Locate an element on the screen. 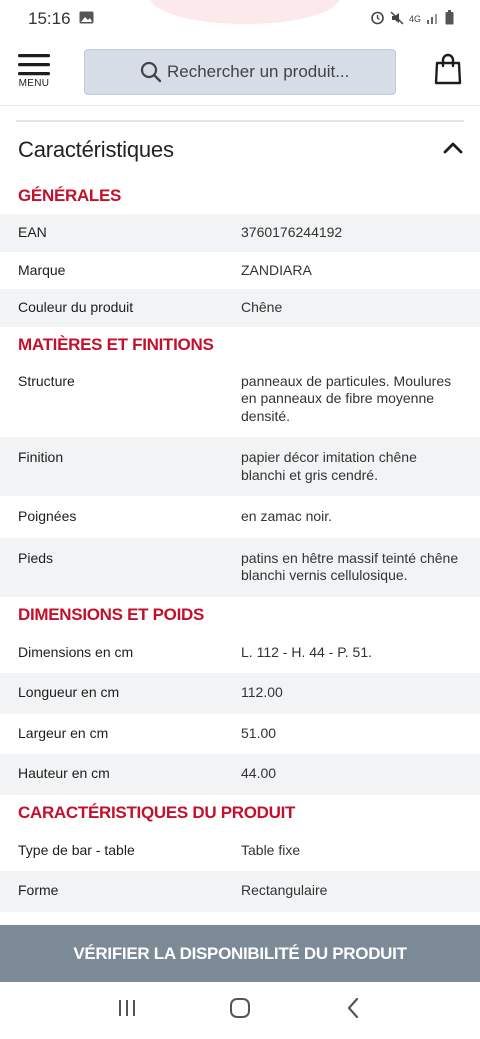 Image resolution: width=480 pixels, height=1039 pixels. spec-key: Longueur en cm is located at coordinates (69, 692).